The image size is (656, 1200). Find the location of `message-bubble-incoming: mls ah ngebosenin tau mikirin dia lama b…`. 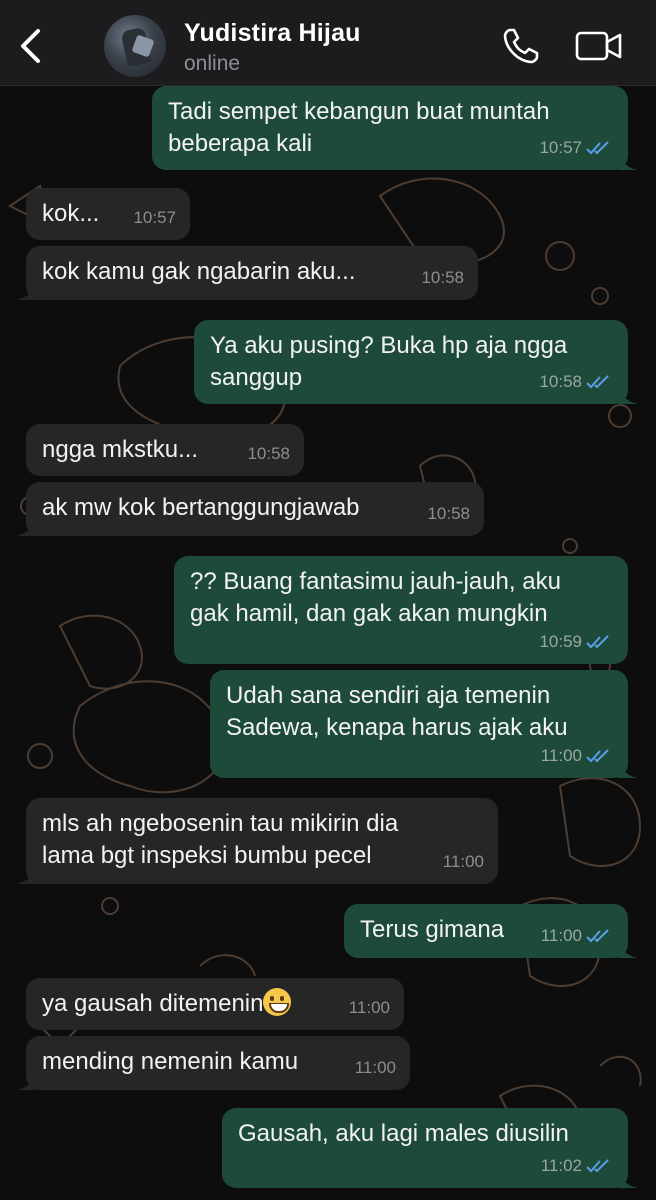

message-bubble-incoming: mls ah ngebosenin tau mikirin dia lama b… is located at coordinates (257, 841).